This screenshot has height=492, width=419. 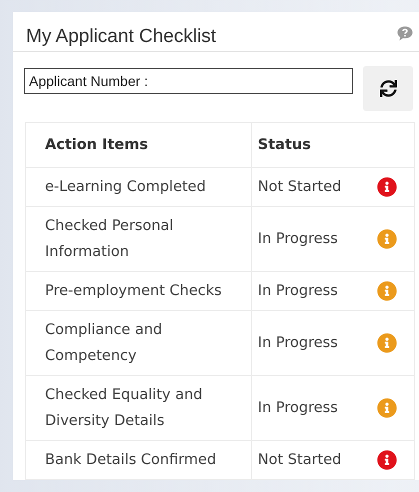 I want to click on table-cell: Bank Details Confirmed, so click(x=139, y=460).